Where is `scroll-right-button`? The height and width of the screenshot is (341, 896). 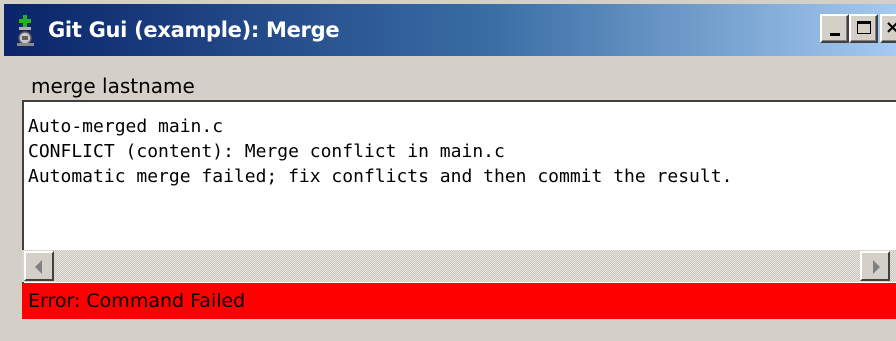 scroll-right-button is located at coordinates (875, 266).